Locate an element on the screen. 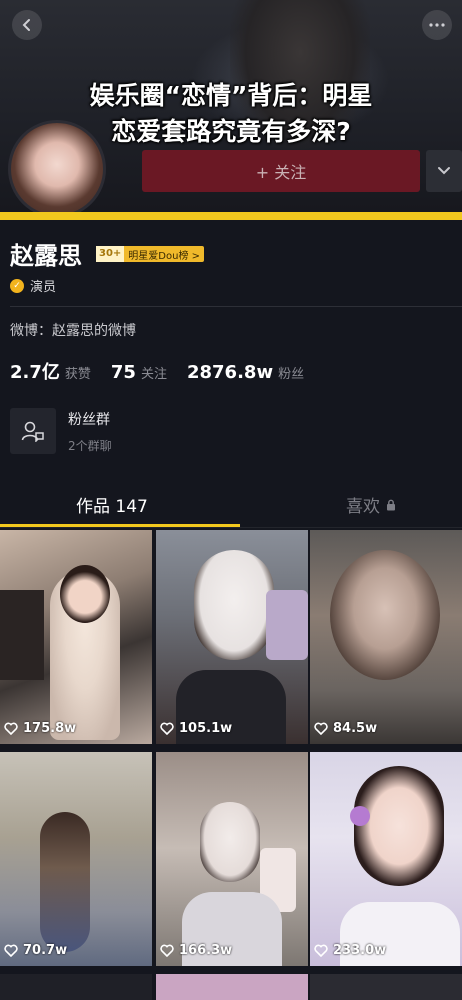 Image resolution: width=462 pixels, height=1000 pixels. group-chat-icon is located at coordinates (33, 431).